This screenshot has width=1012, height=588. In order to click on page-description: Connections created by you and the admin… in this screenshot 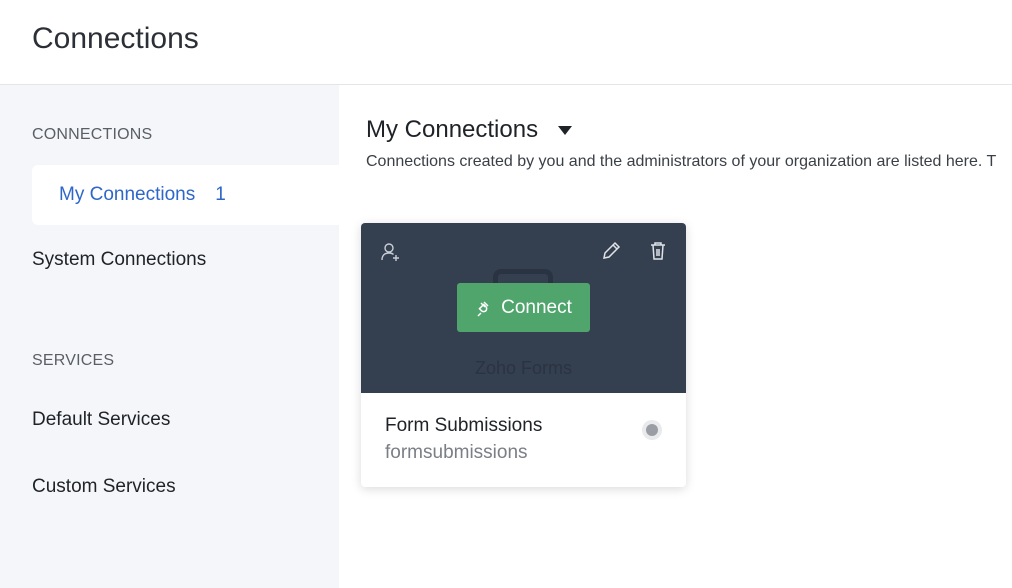, I will do `click(681, 161)`.